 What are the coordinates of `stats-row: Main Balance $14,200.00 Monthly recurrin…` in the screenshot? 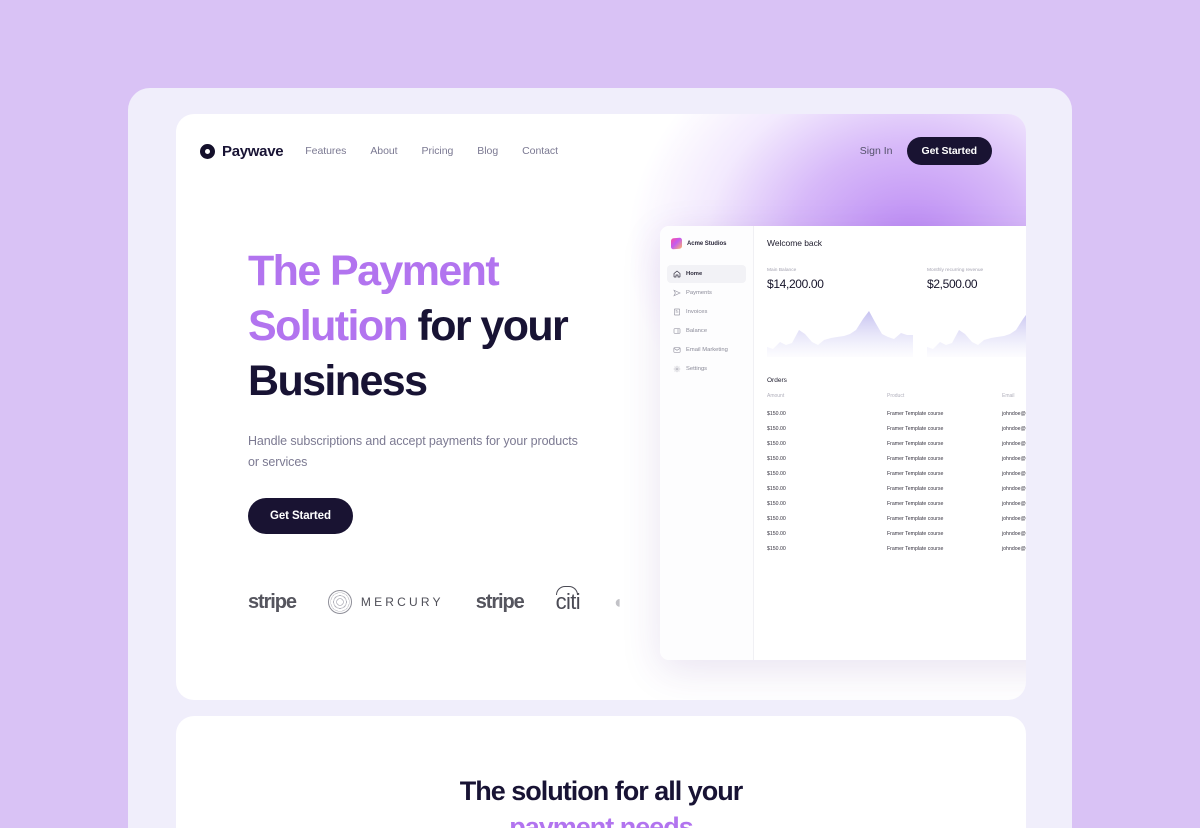 It's located at (896, 312).